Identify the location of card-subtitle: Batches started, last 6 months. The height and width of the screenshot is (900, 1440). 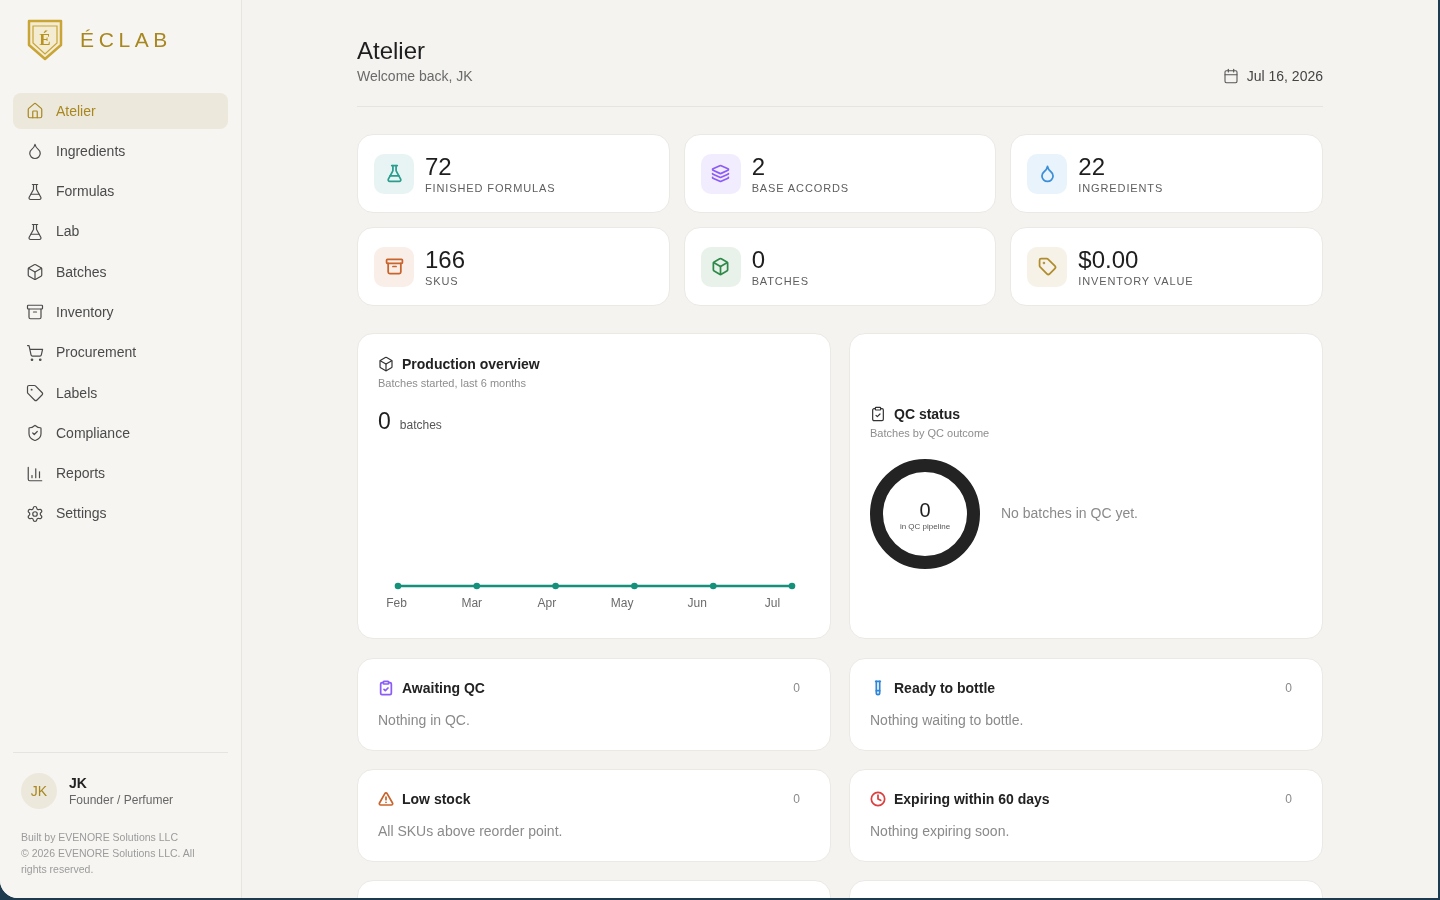
(452, 383).